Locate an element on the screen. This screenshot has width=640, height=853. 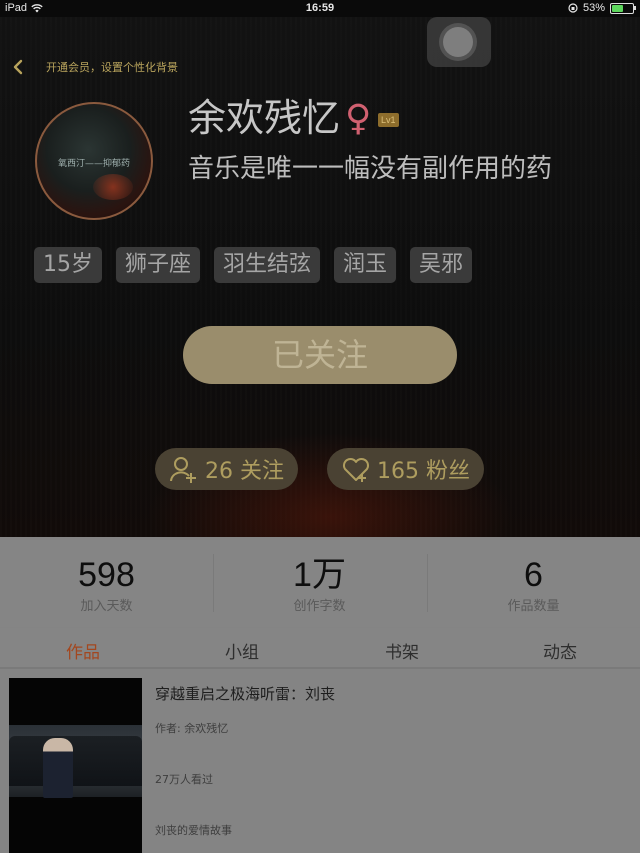
stat-value: 598 is located at coordinates (106, 575).